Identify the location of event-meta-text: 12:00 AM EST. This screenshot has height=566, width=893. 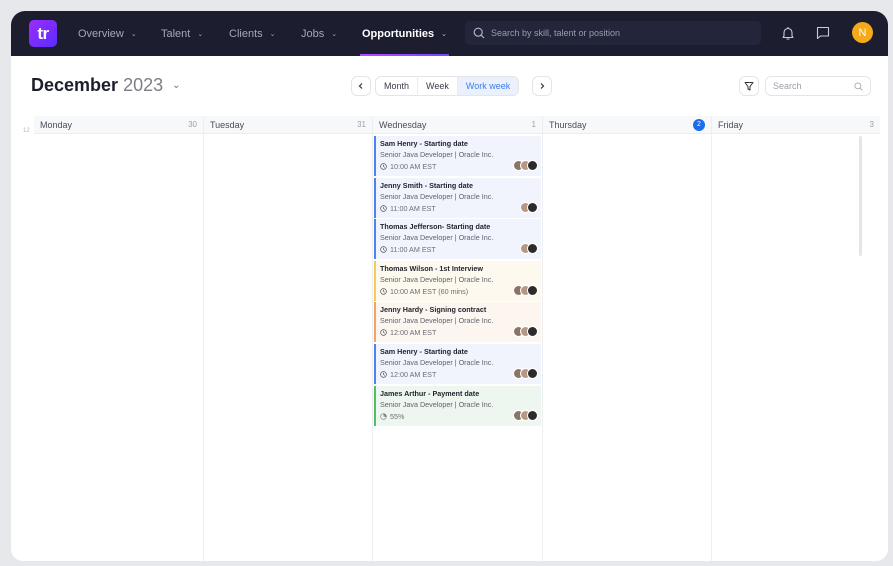
(413, 374).